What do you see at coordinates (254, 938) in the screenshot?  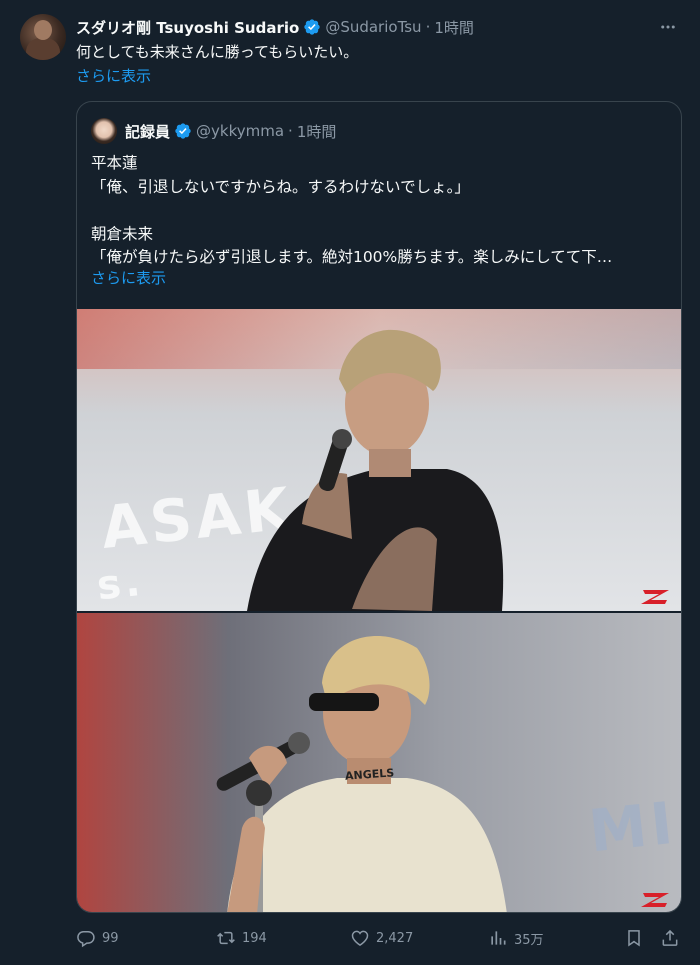 I see `repost-count: 194` at bounding box center [254, 938].